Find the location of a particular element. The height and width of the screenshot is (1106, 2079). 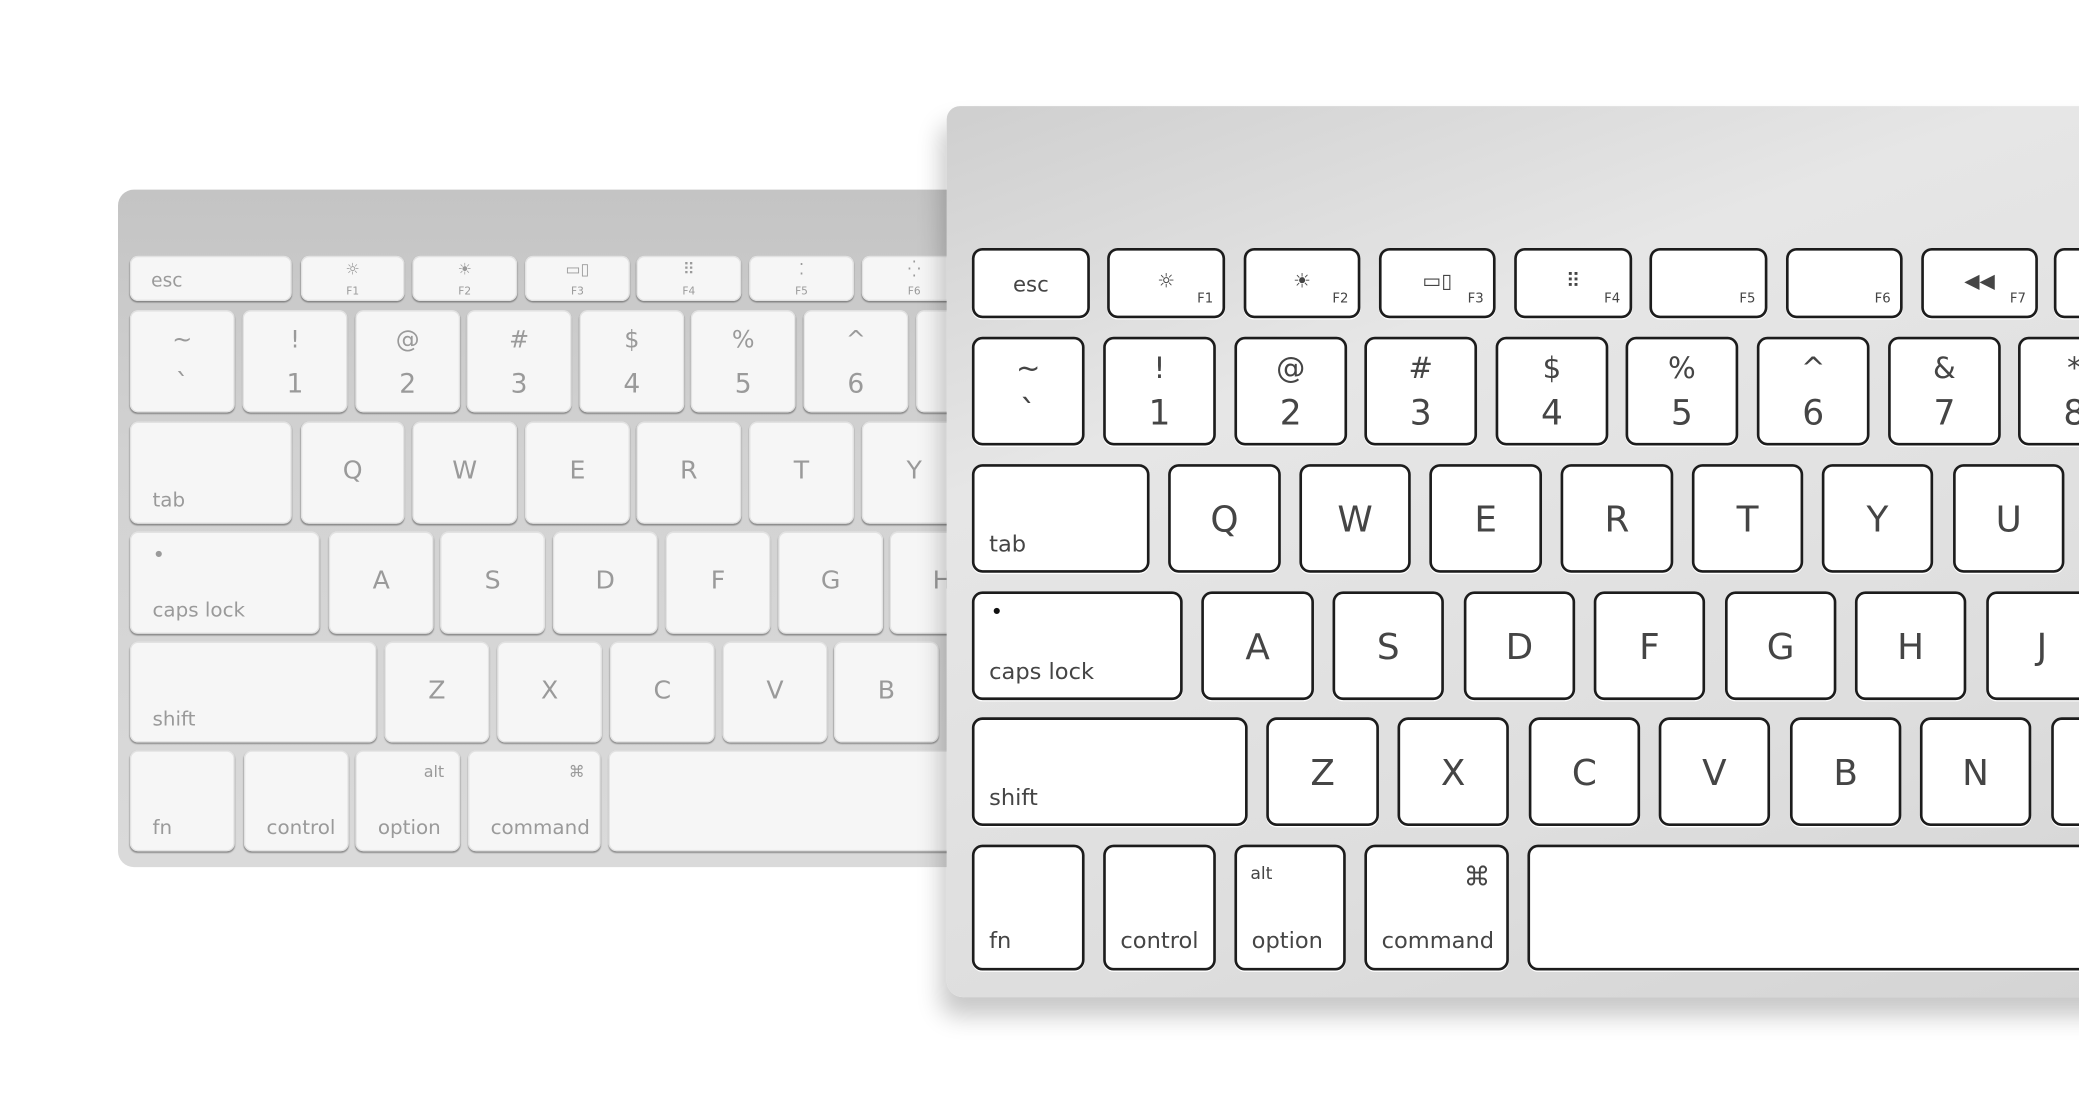

function-key-label: F4 is located at coordinates (1612, 299).